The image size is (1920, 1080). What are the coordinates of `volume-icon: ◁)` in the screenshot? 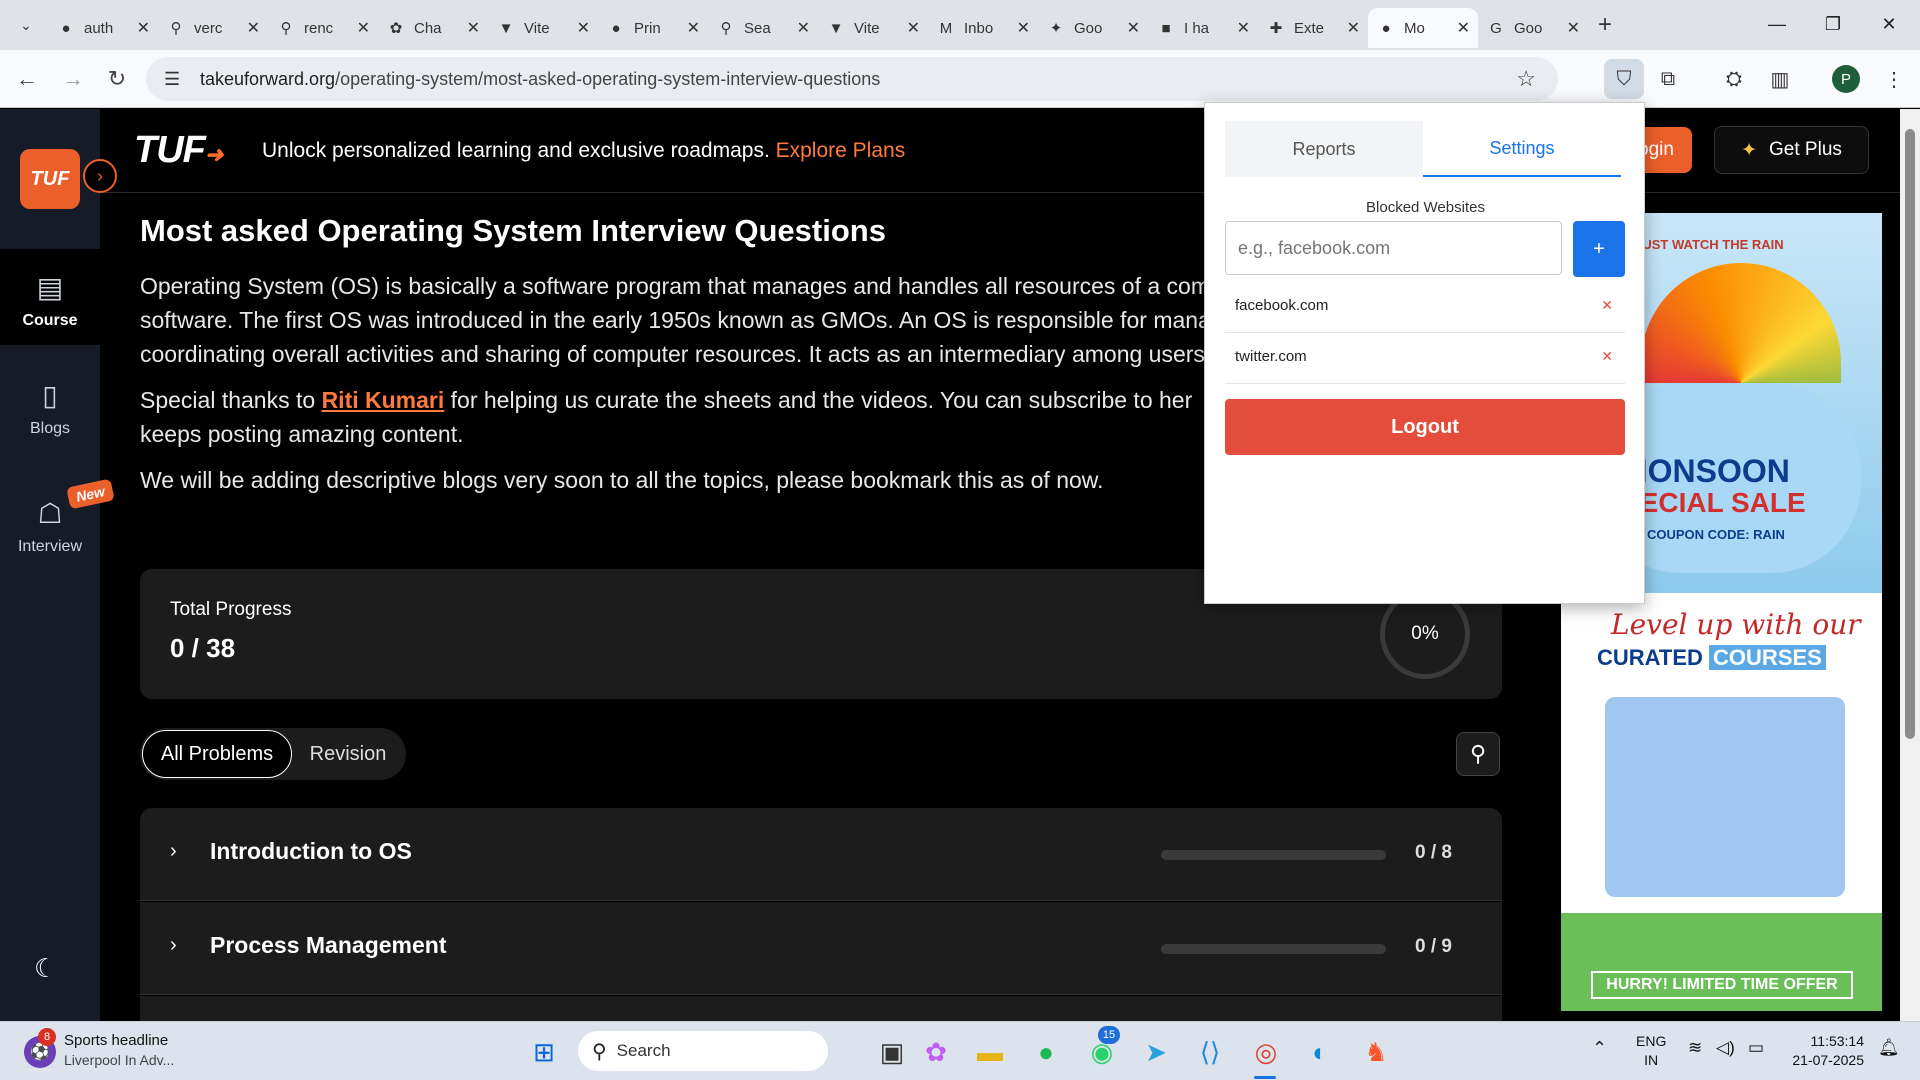 It's located at (1725, 1048).